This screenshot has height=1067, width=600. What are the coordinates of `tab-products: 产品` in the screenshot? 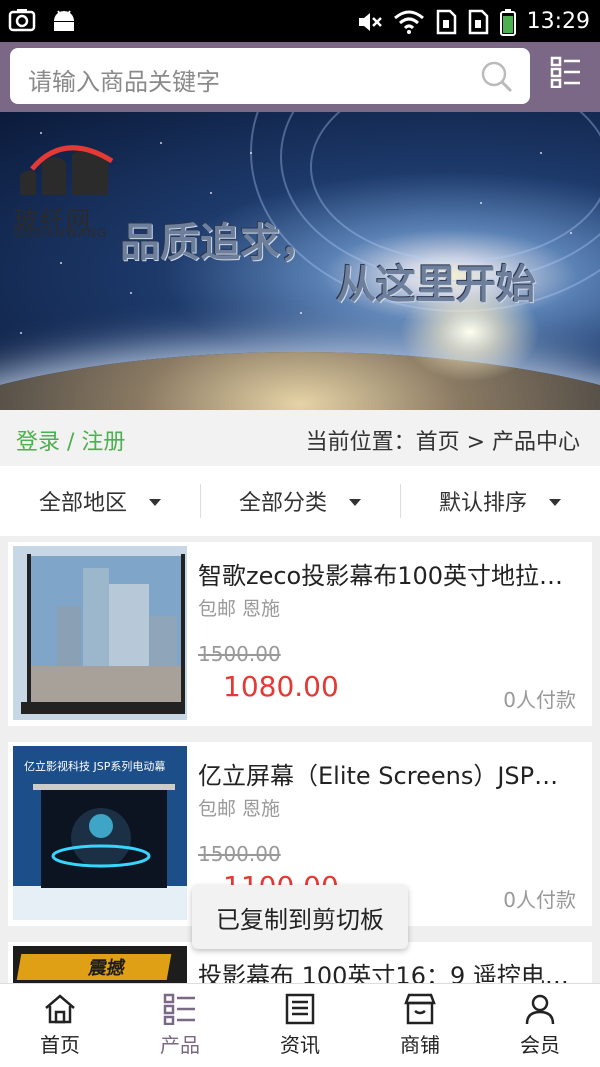 It's located at (180, 1025).